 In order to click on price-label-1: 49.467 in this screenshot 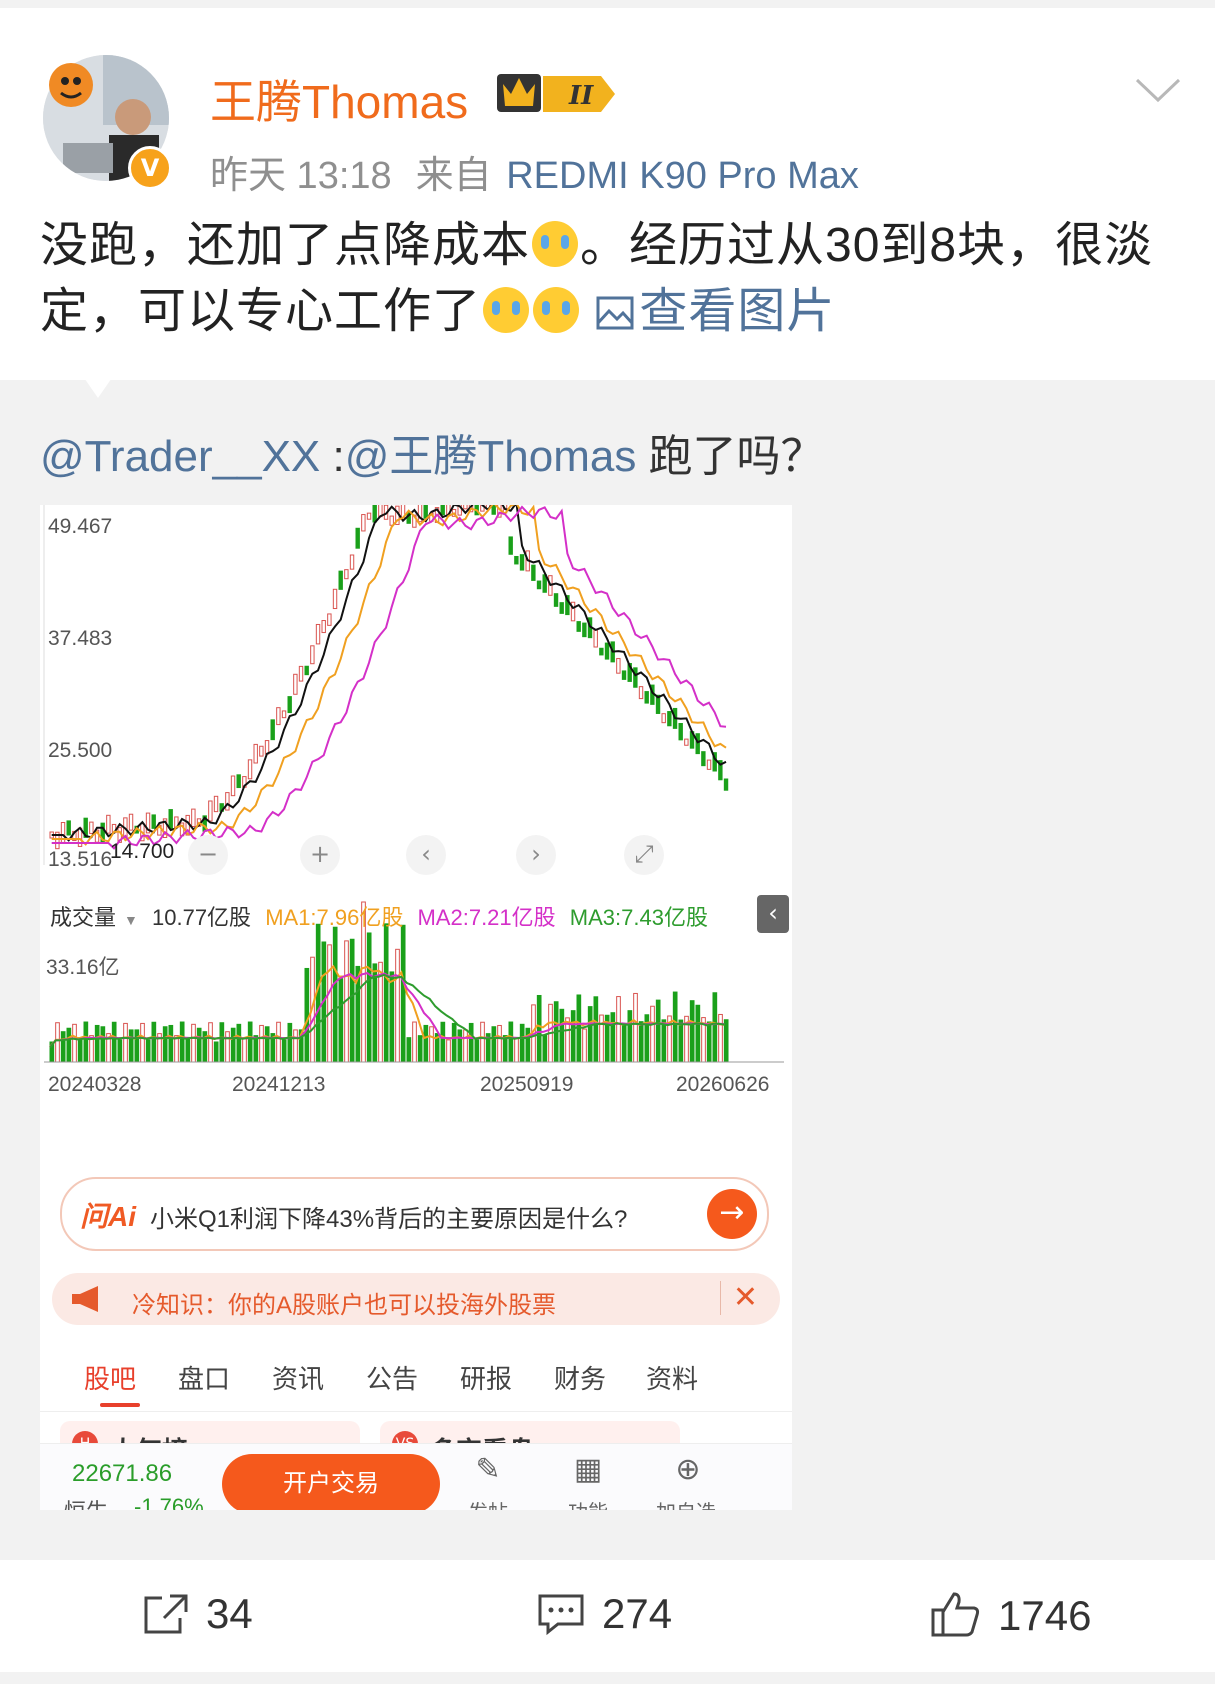, I will do `click(80, 526)`.